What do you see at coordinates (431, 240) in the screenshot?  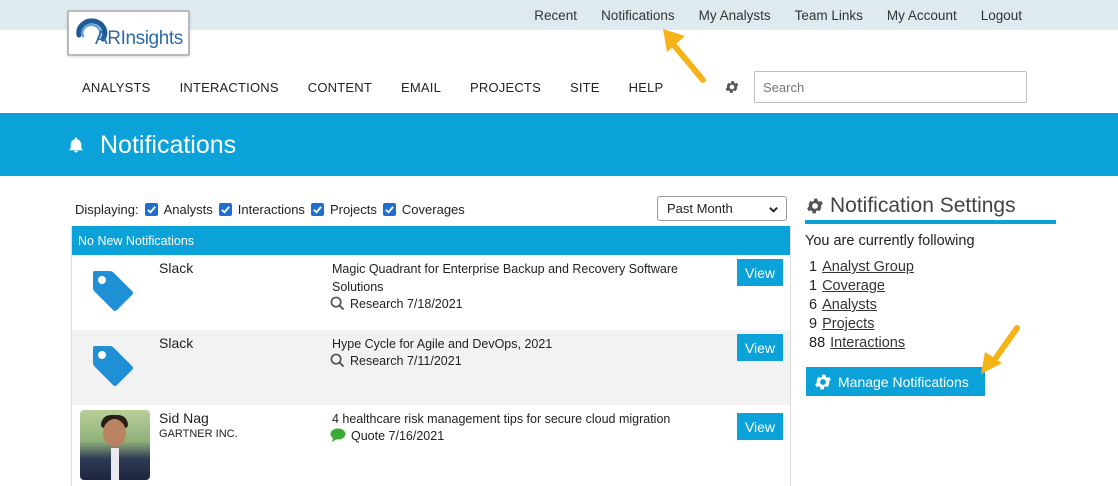 I see `feed-header: No New Notifications` at bounding box center [431, 240].